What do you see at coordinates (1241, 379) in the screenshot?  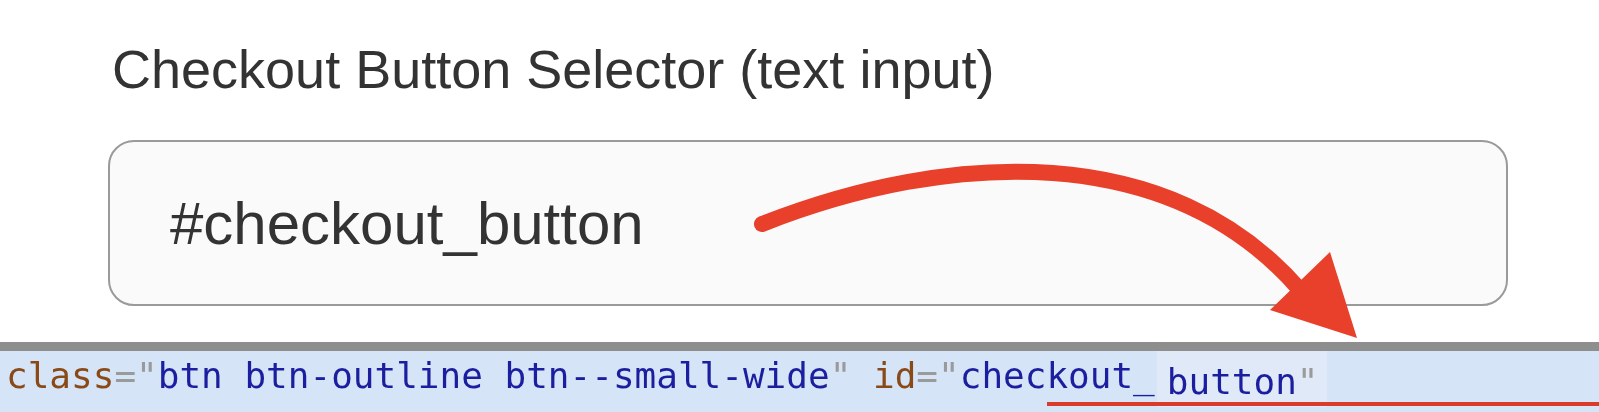 I see `pasted-code-fragment: button"` at bounding box center [1241, 379].